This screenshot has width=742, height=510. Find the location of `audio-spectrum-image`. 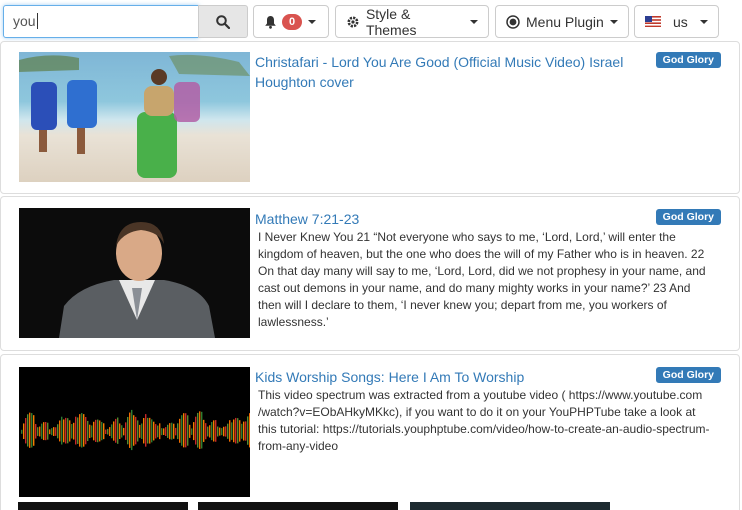

audio-spectrum-image is located at coordinates (135, 430).